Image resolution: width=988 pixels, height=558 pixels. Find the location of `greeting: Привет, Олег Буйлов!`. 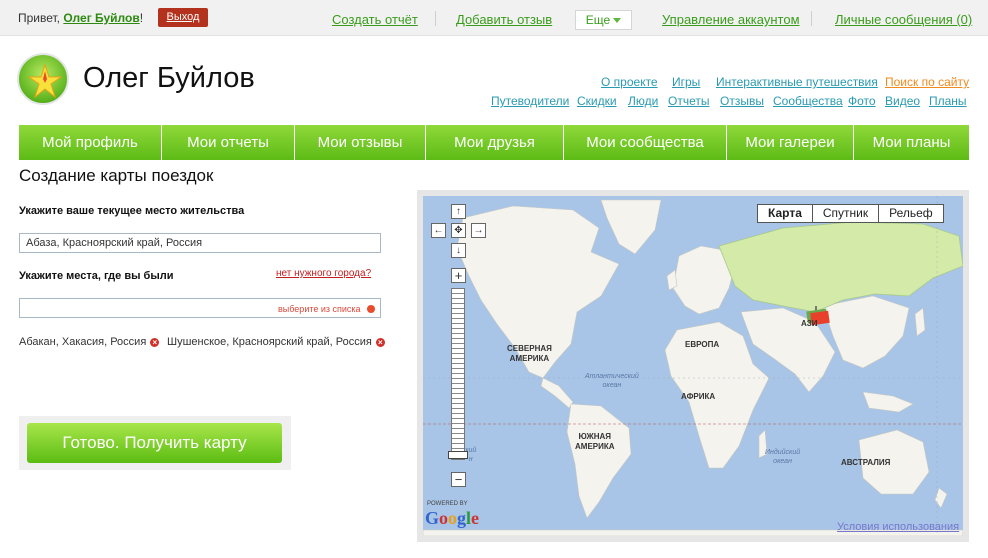

greeting: Привет, Олег Буйлов! is located at coordinates (80, 18).